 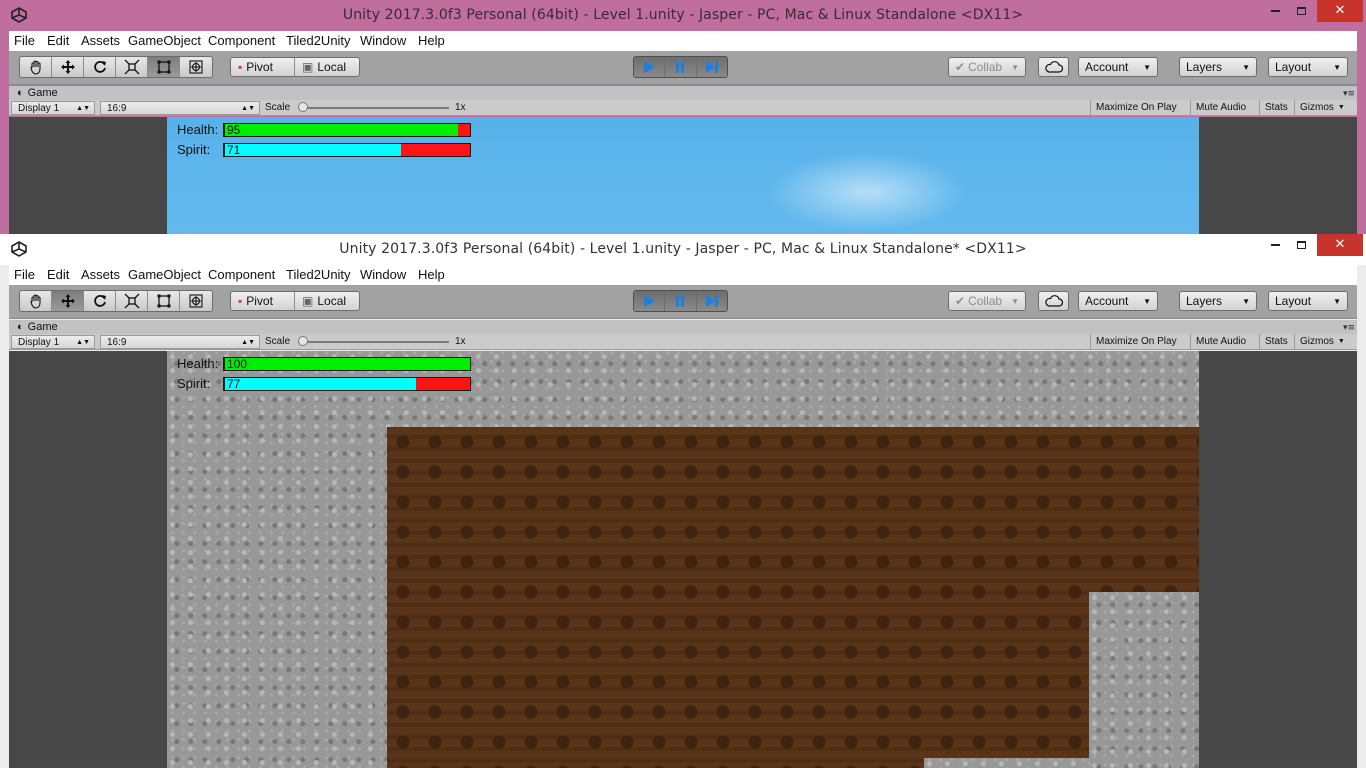 What do you see at coordinates (867, 192) in the screenshot?
I see `cloud-sprite` at bounding box center [867, 192].